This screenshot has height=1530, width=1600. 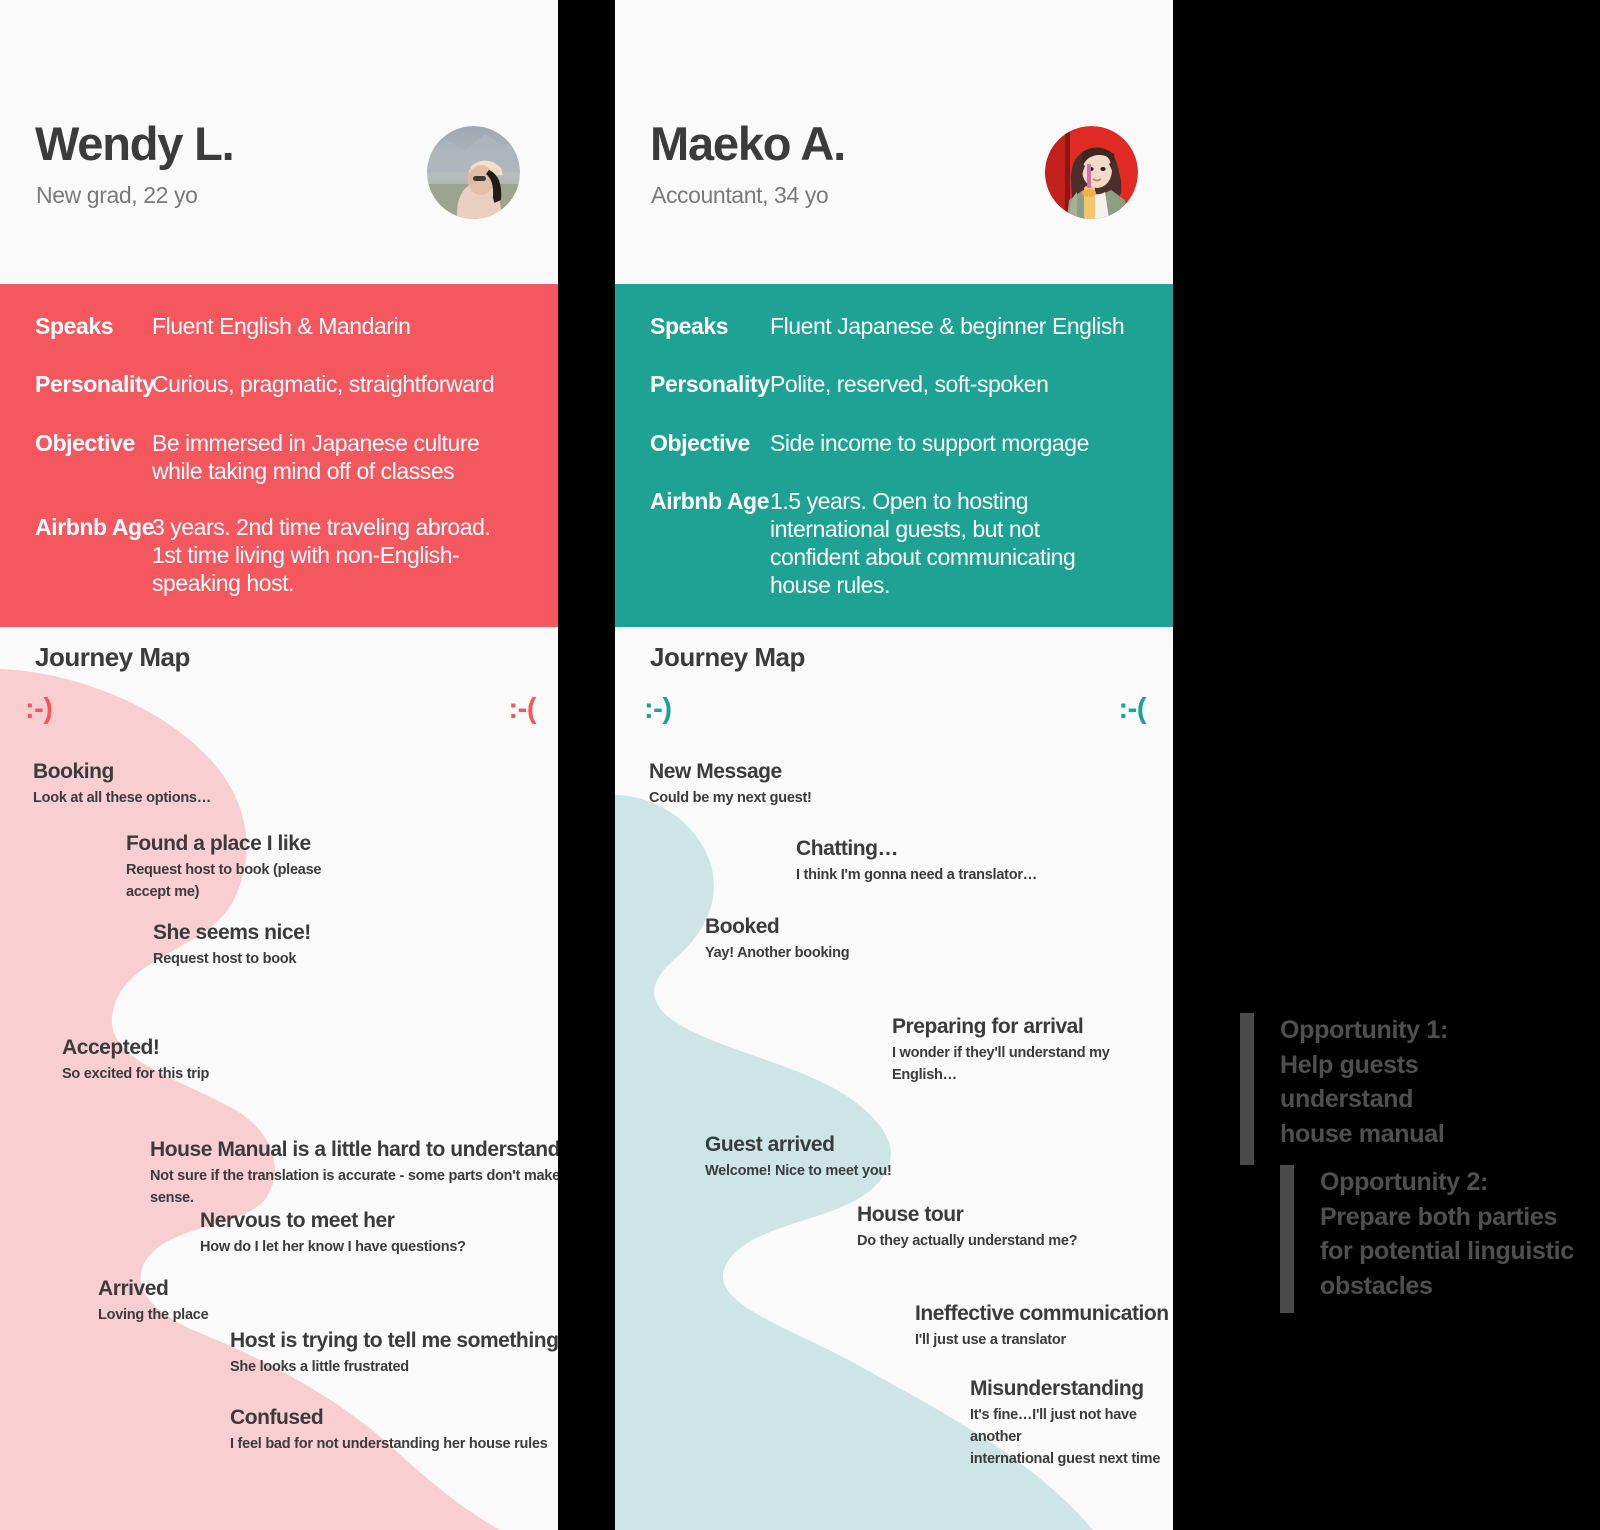 What do you see at coordinates (730, 797) in the screenshot?
I see `stage-desc: Could be my next guest!` at bounding box center [730, 797].